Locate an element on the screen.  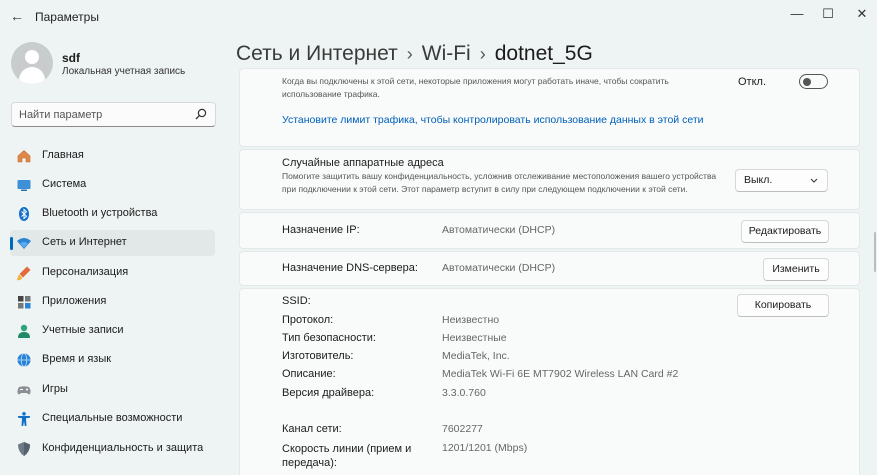
search-input is located at coordinates (106, 115).